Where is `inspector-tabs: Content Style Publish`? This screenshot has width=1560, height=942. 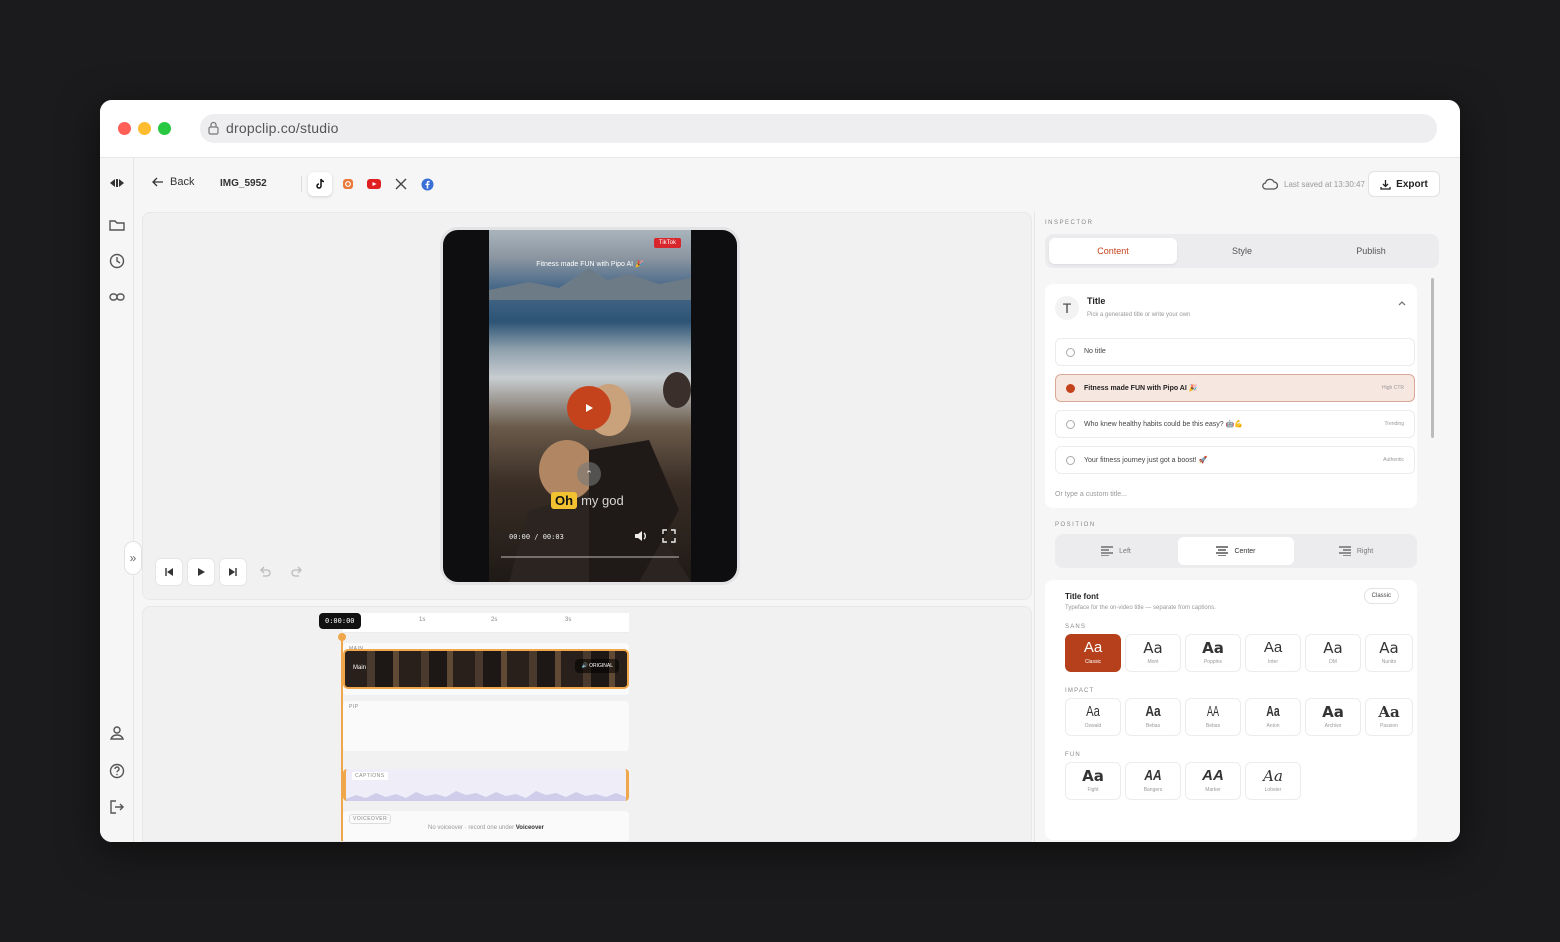 inspector-tabs: Content Style Publish is located at coordinates (1242, 251).